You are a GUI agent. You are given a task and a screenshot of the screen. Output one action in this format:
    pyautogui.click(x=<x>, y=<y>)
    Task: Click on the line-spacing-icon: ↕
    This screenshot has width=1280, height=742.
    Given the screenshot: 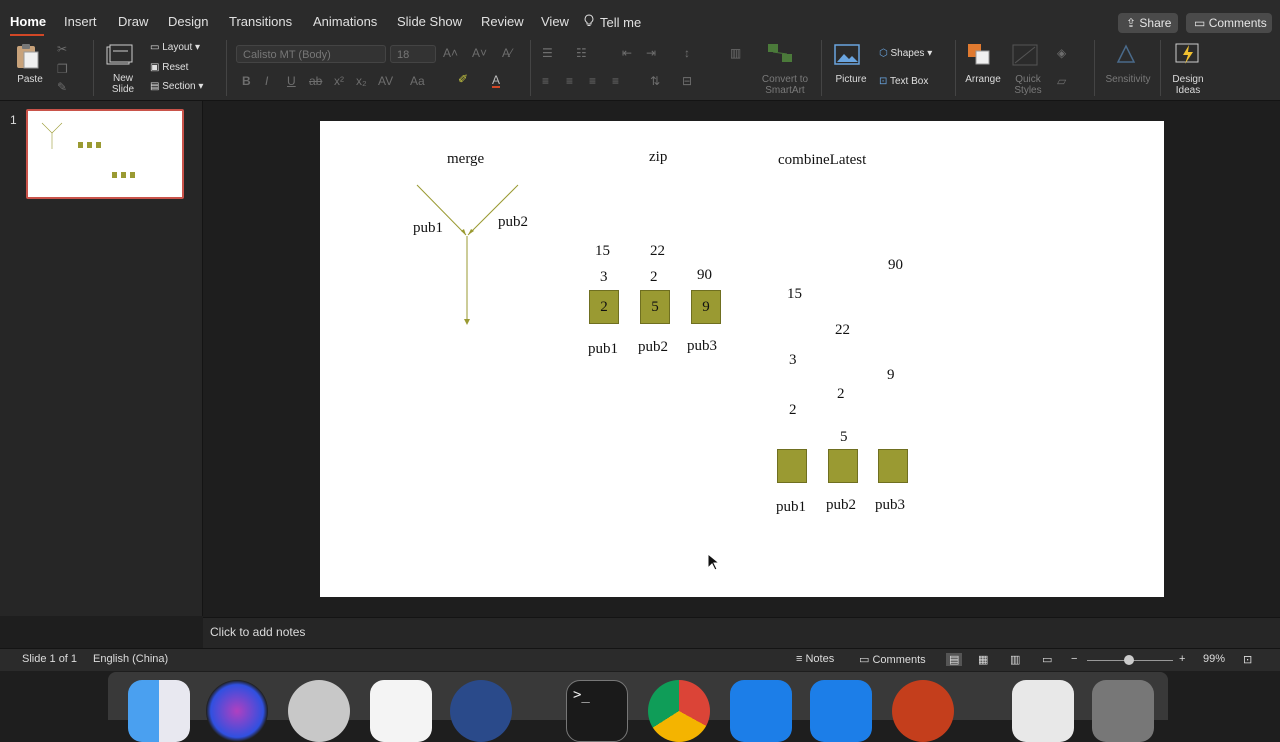 What is the action you would take?
    pyautogui.click(x=687, y=53)
    